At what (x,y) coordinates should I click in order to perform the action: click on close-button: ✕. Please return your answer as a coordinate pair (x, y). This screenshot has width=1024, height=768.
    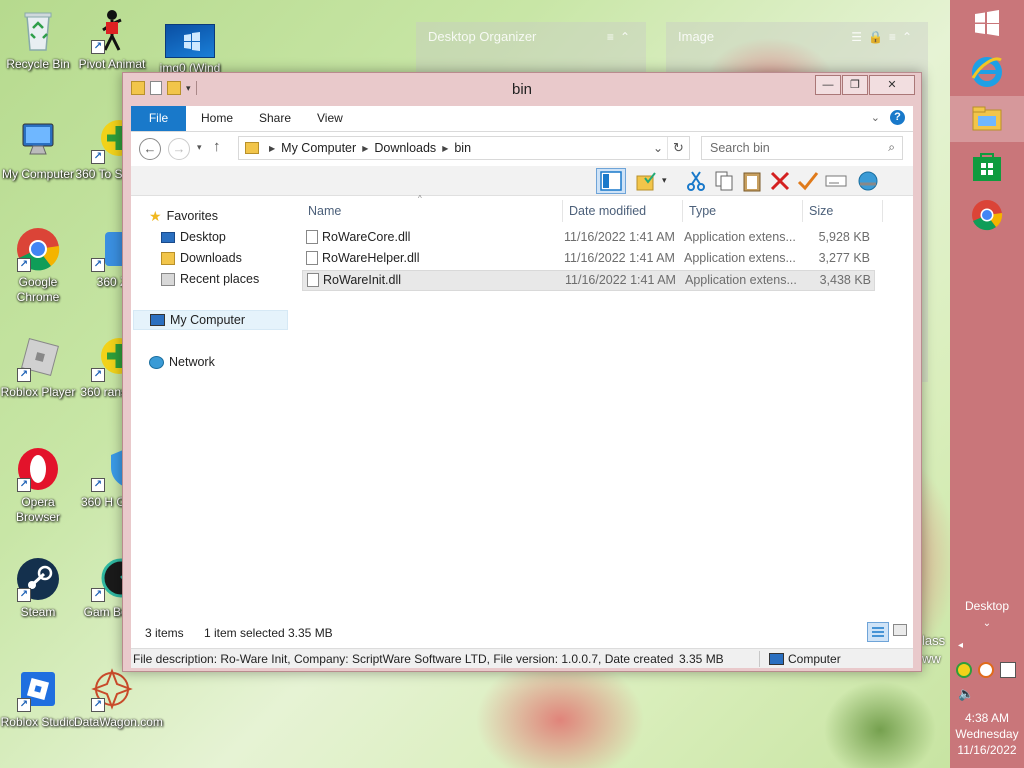
    Looking at the image, I should click on (892, 85).